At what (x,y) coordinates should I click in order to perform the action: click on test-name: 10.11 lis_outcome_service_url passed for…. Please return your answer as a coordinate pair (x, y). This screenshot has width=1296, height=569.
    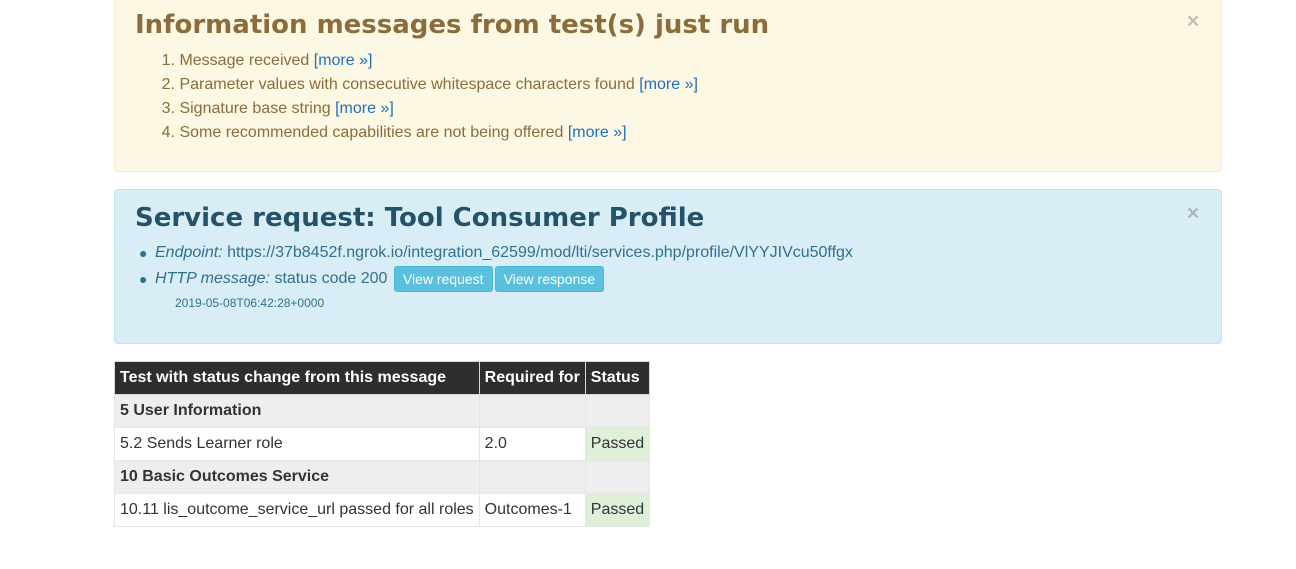
    Looking at the image, I should click on (297, 510).